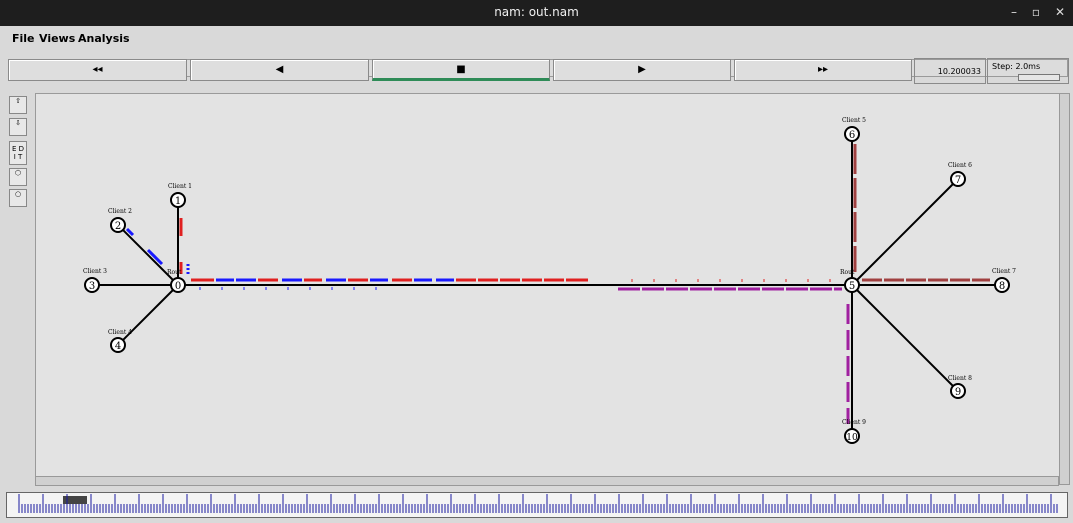  Describe the element at coordinates (57, 38) in the screenshot. I see `menu-views: Views` at that location.